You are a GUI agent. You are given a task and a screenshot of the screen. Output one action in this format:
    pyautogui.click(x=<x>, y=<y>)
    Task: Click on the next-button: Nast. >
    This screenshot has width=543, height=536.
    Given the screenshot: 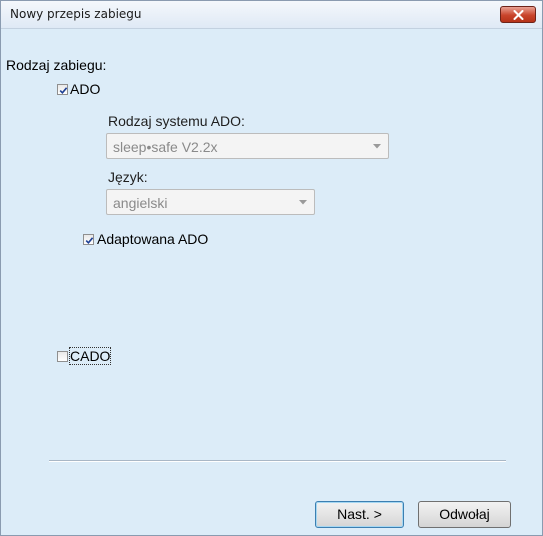 What is the action you would take?
    pyautogui.click(x=359, y=514)
    